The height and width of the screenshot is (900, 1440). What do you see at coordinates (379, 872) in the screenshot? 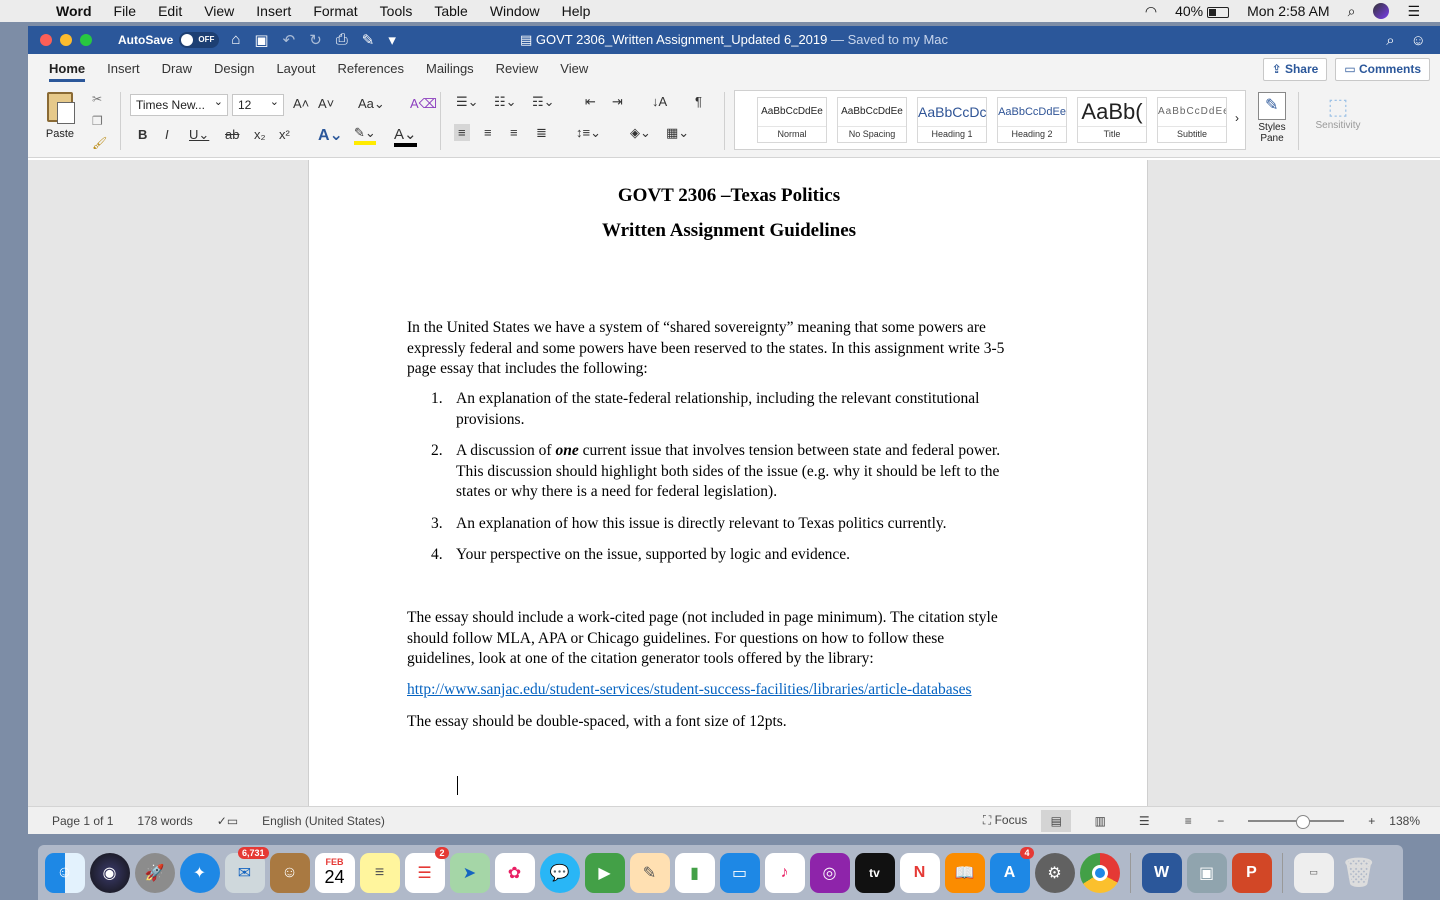
I see `notes-icon: ≡` at bounding box center [379, 872].